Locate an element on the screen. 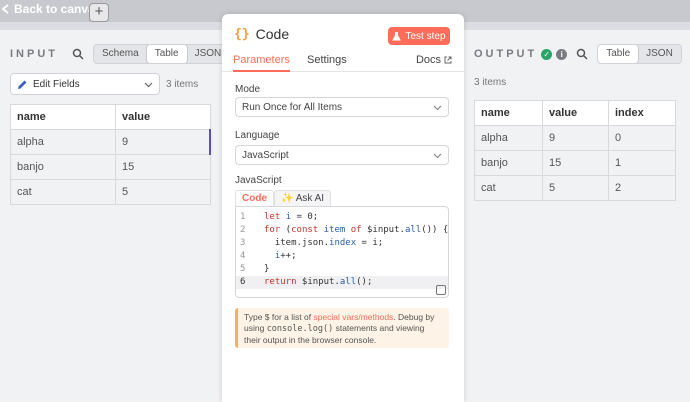 This screenshot has height=402, width=690. output-header: OUTPUT ✓ i Table JSON is located at coordinates (578, 54).